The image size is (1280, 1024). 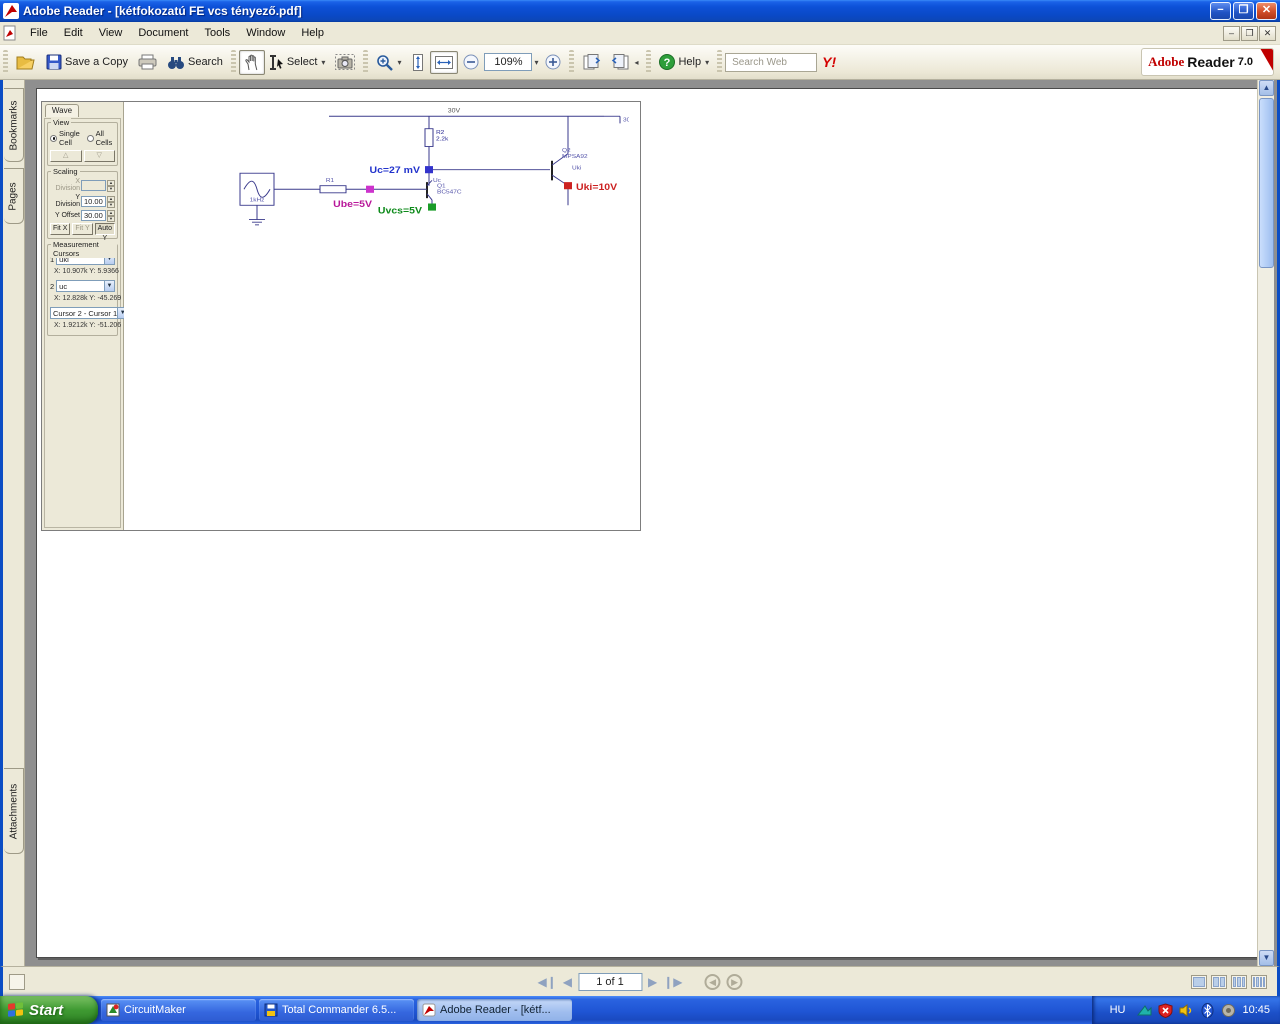 What do you see at coordinates (508, 62) in the screenshot?
I see `zoom-level-input: 109%` at bounding box center [508, 62].